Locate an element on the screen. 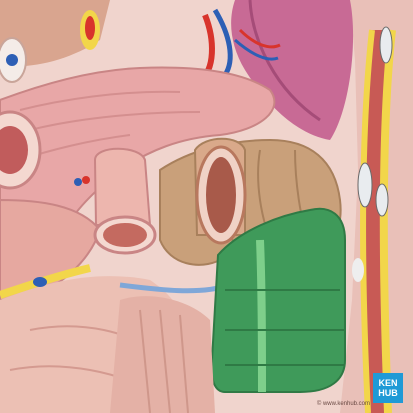 Image resolution: width=413 pixels, height=413 pixels. rib-section-small is located at coordinates (382, 200).